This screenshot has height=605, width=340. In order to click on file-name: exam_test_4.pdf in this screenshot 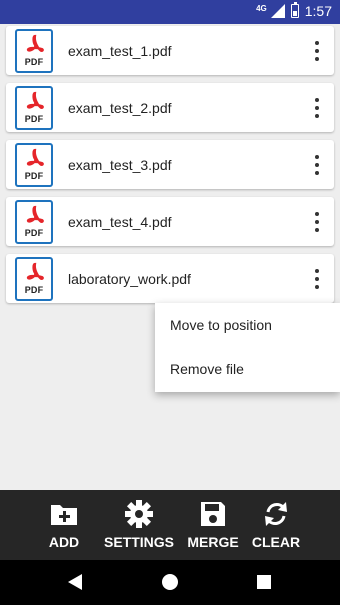, I will do `click(120, 221)`.